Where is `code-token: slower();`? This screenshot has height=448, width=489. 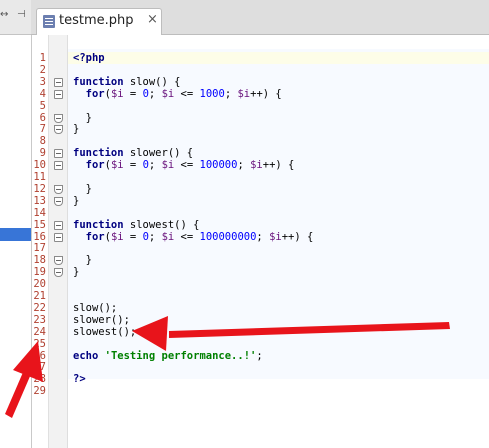 code-token: slower(); is located at coordinates (101, 319).